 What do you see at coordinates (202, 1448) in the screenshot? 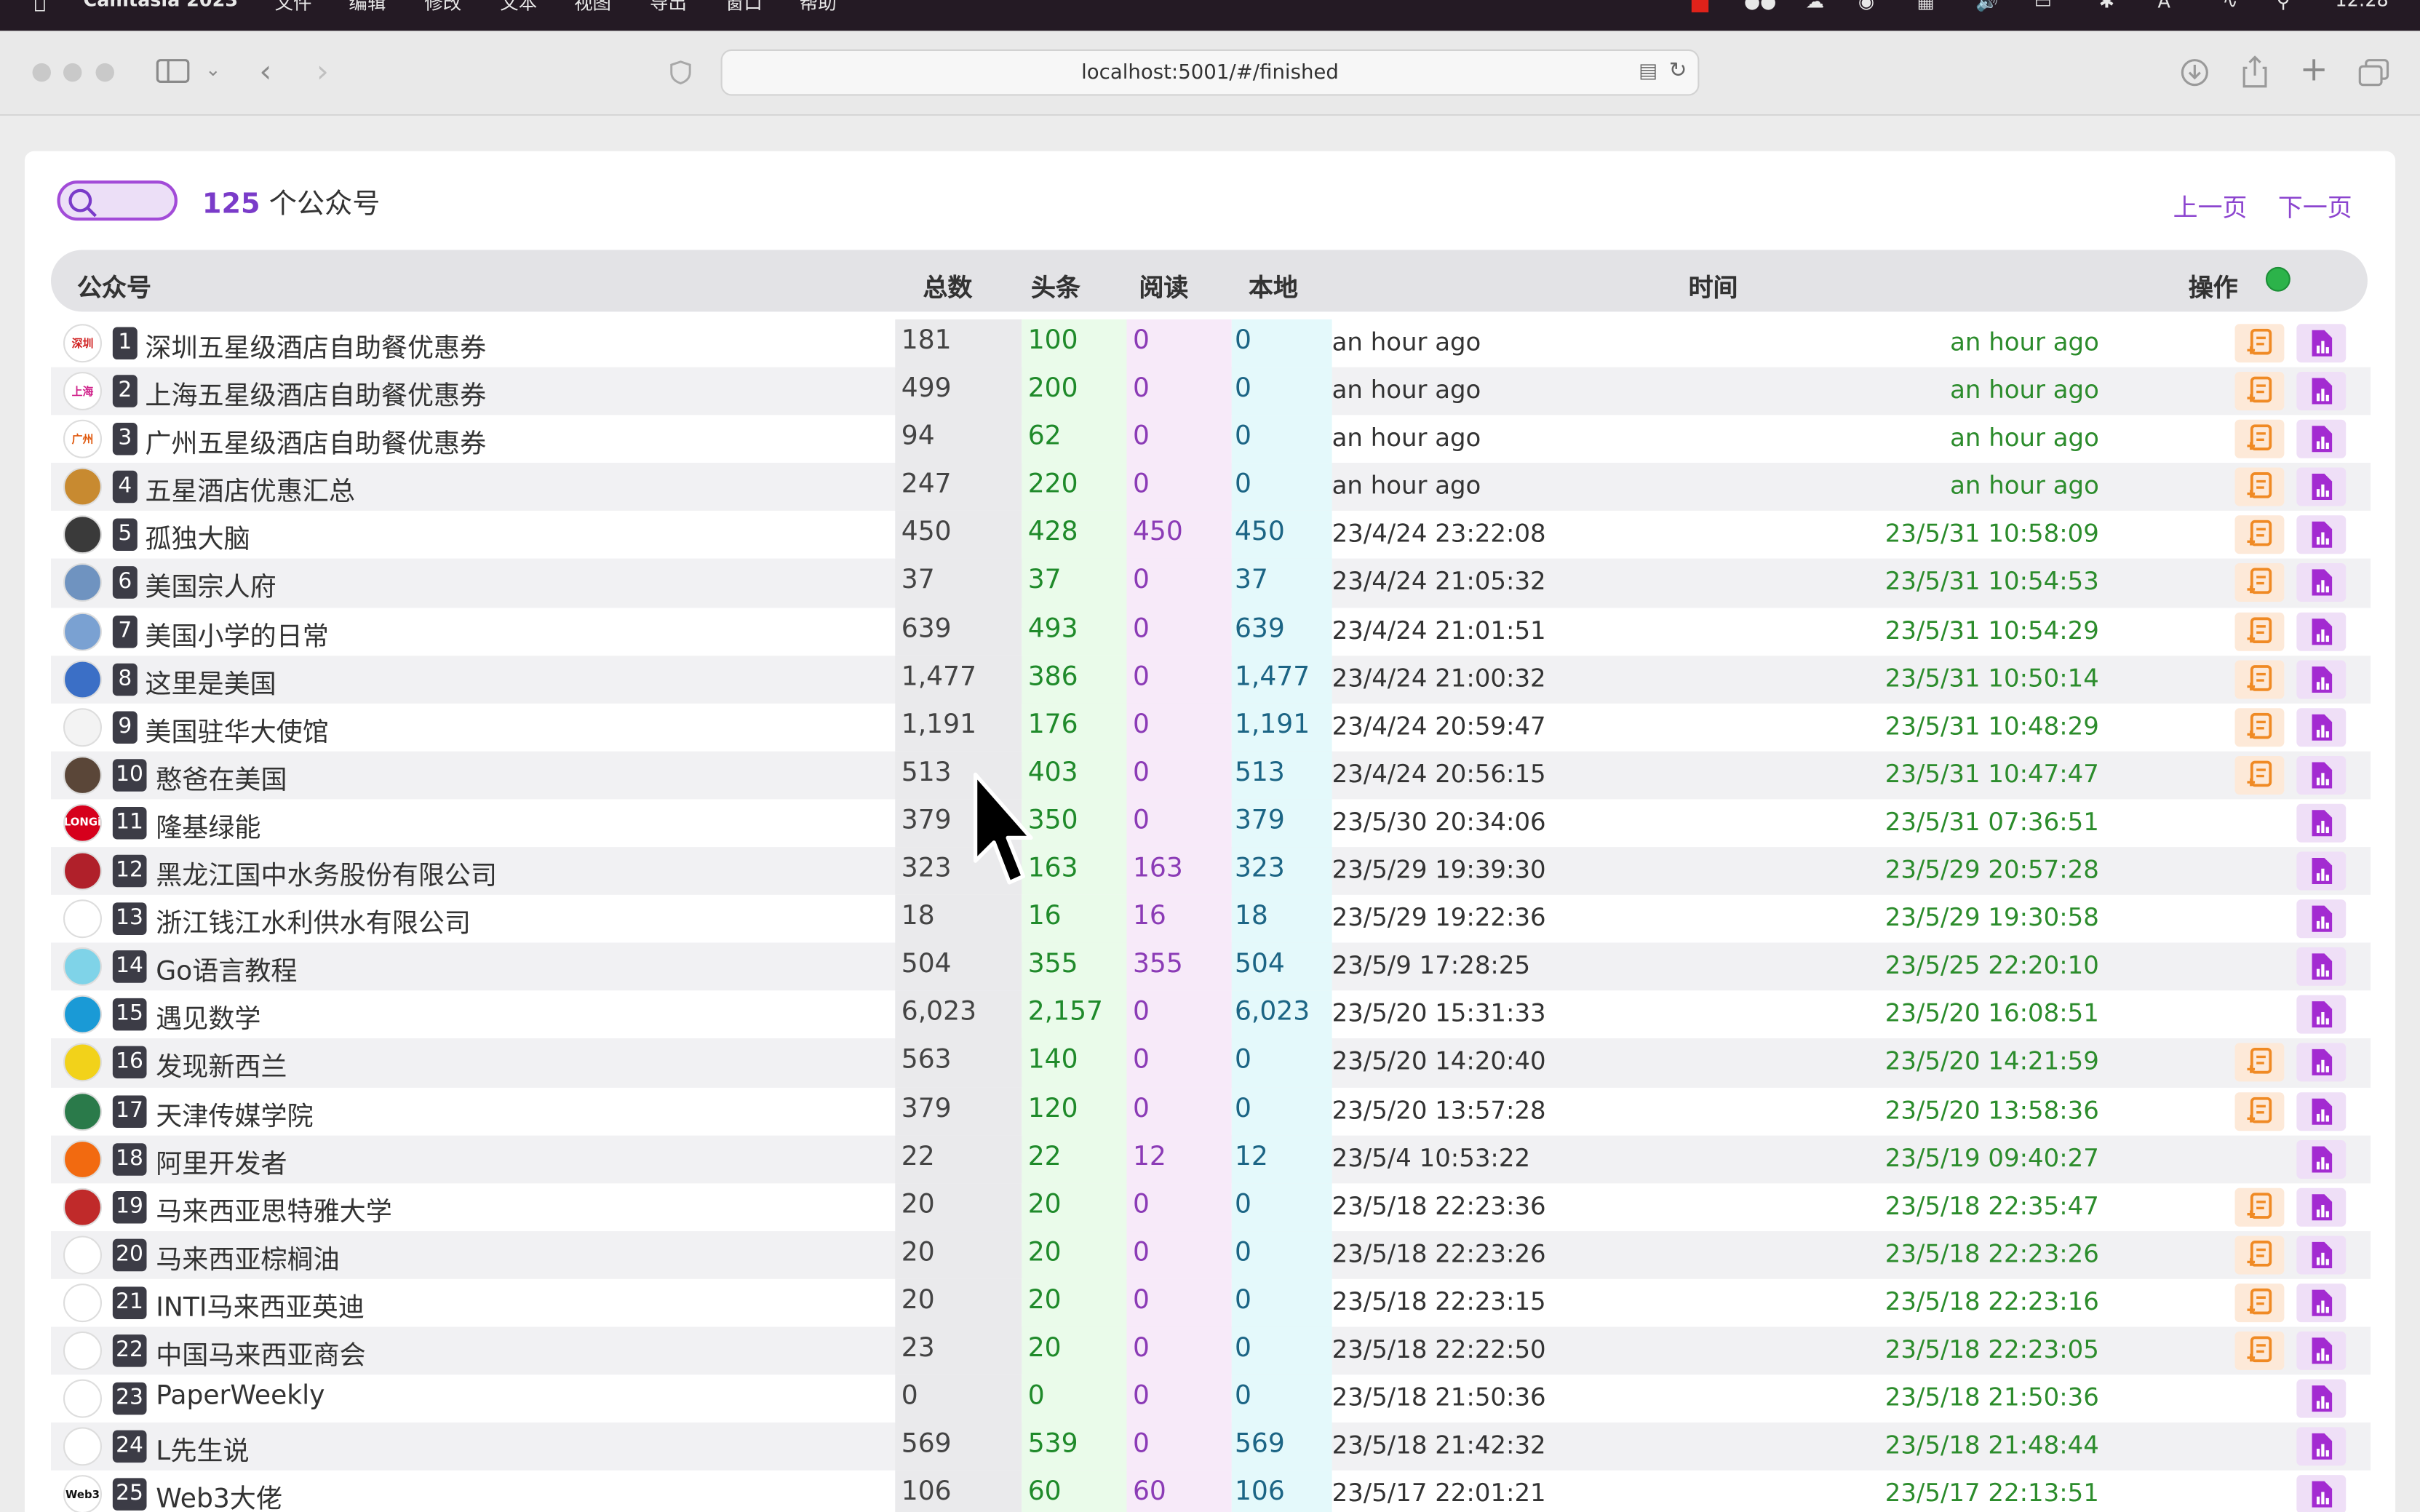
I see `account-name: L先生说` at bounding box center [202, 1448].